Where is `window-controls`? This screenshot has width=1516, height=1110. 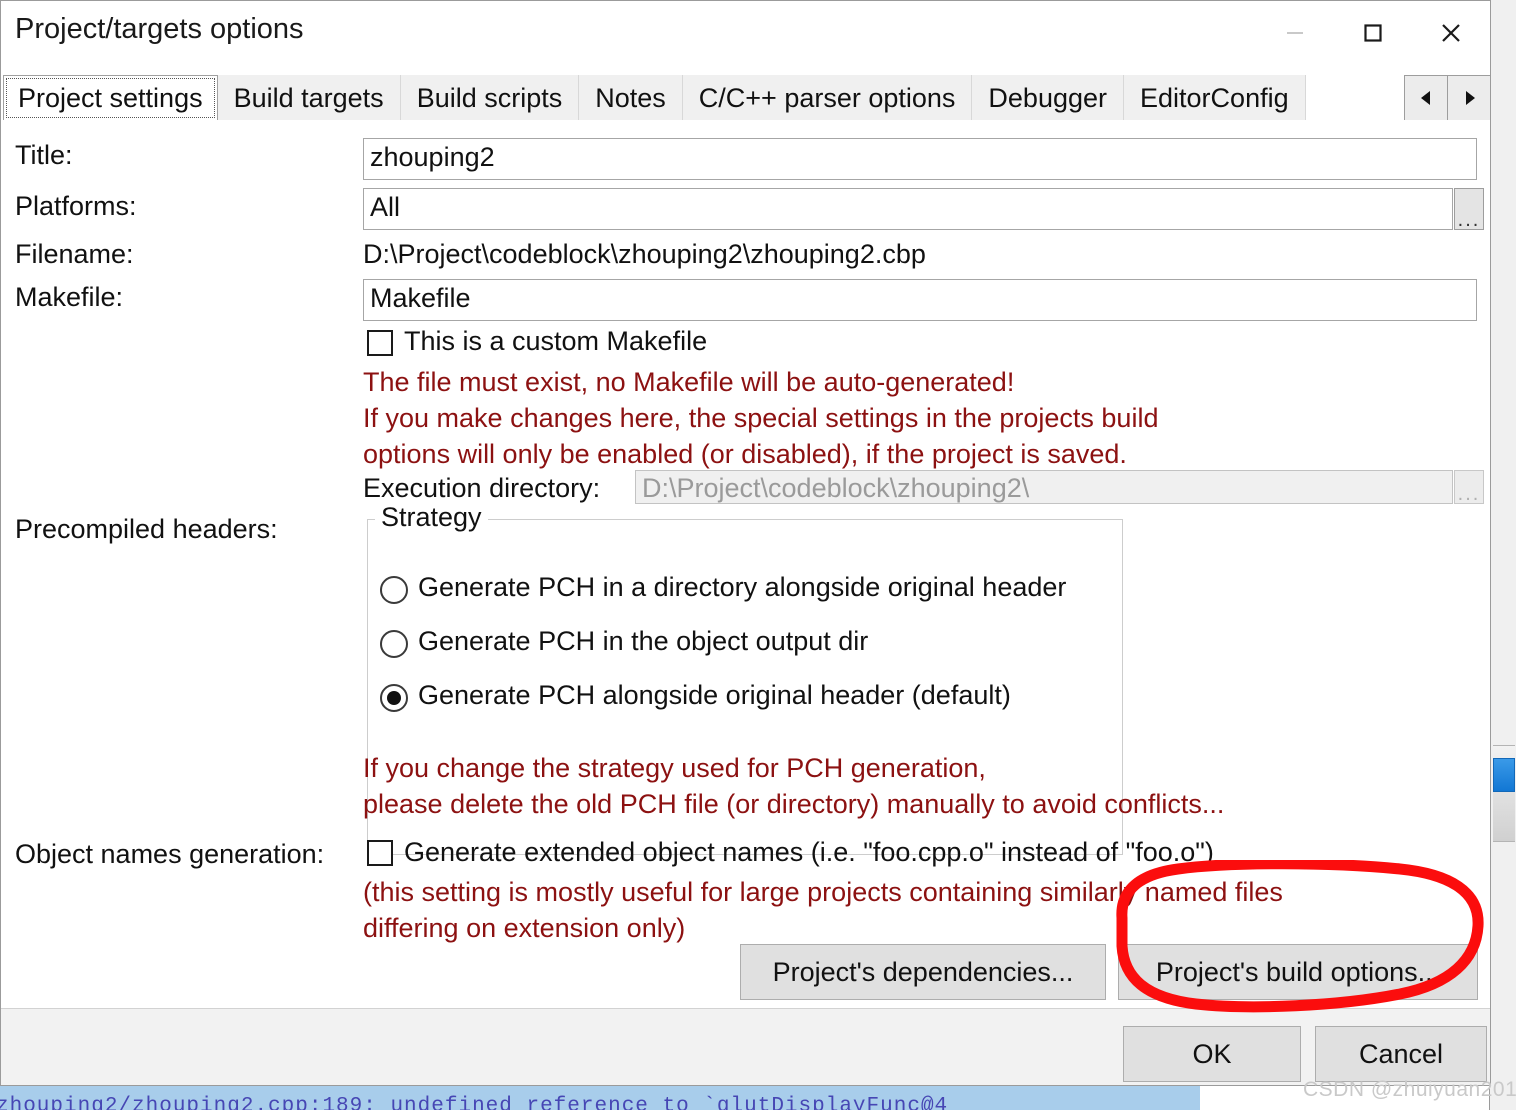
window-controls is located at coordinates (1373, 33).